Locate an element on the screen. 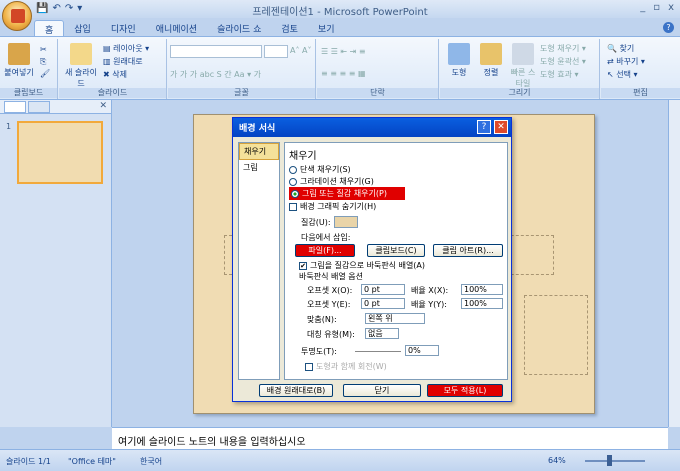  delete-button: ✖ 삭제 is located at coordinates (115, 74).